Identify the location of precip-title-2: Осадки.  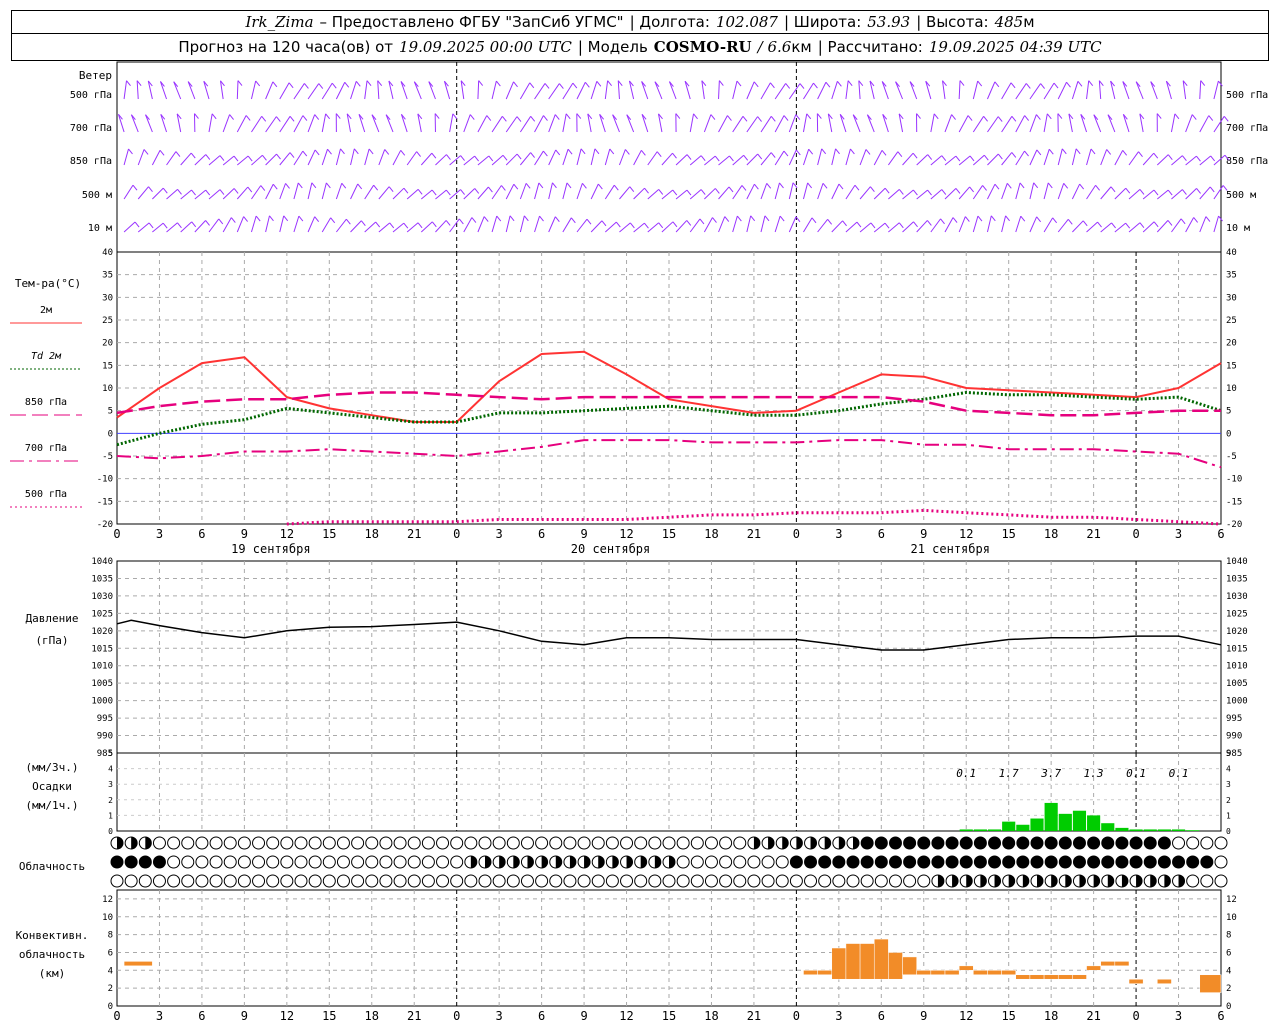
(52, 786).